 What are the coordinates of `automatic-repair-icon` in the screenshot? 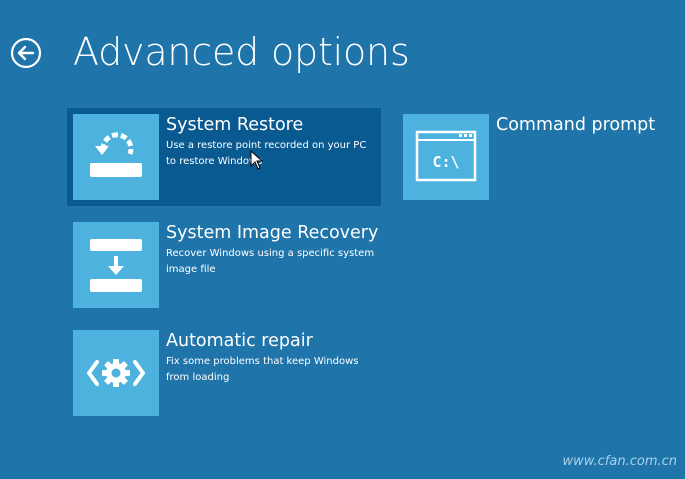 It's located at (116, 373).